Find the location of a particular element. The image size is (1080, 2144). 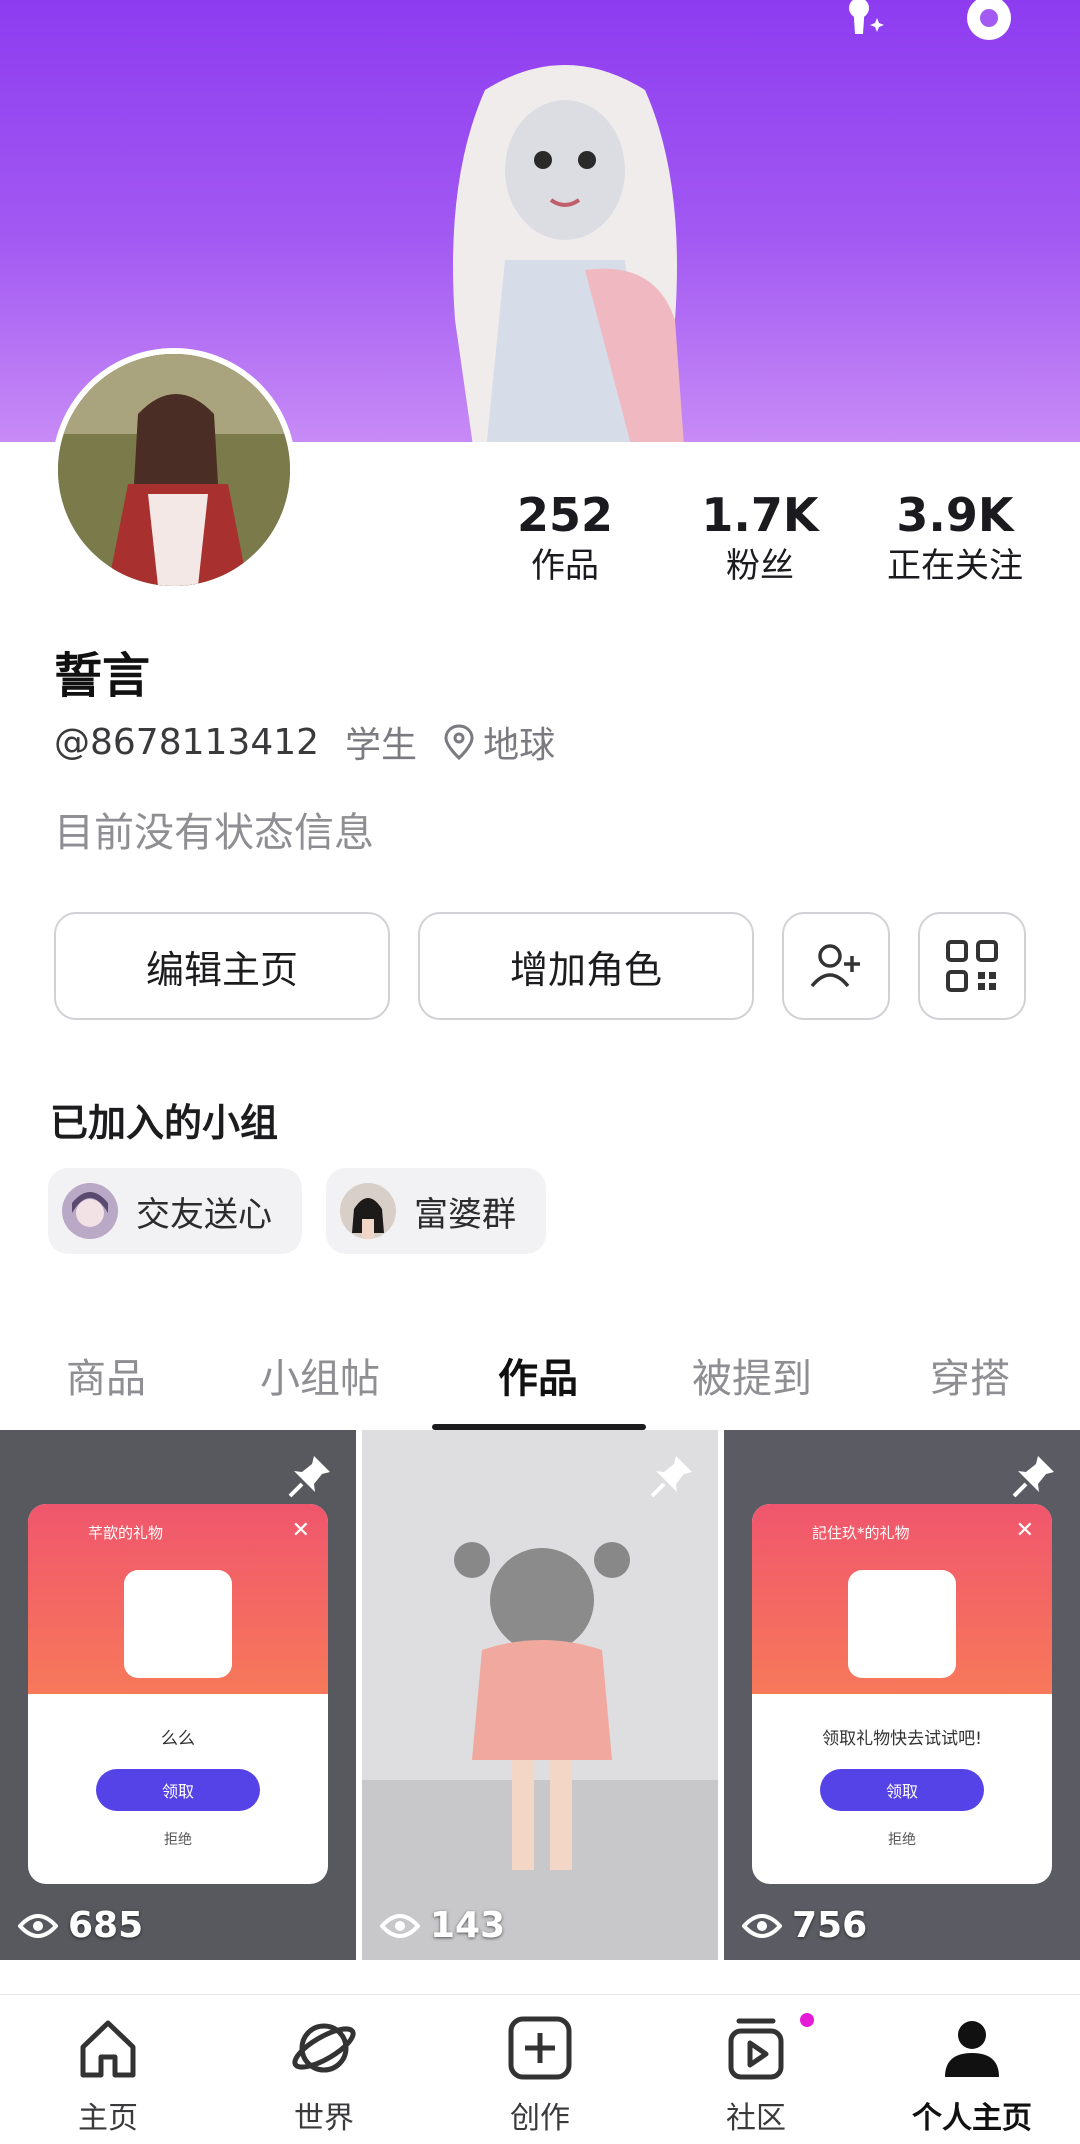

tab-mentions: 被提到 is located at coordinates (752, 1375).